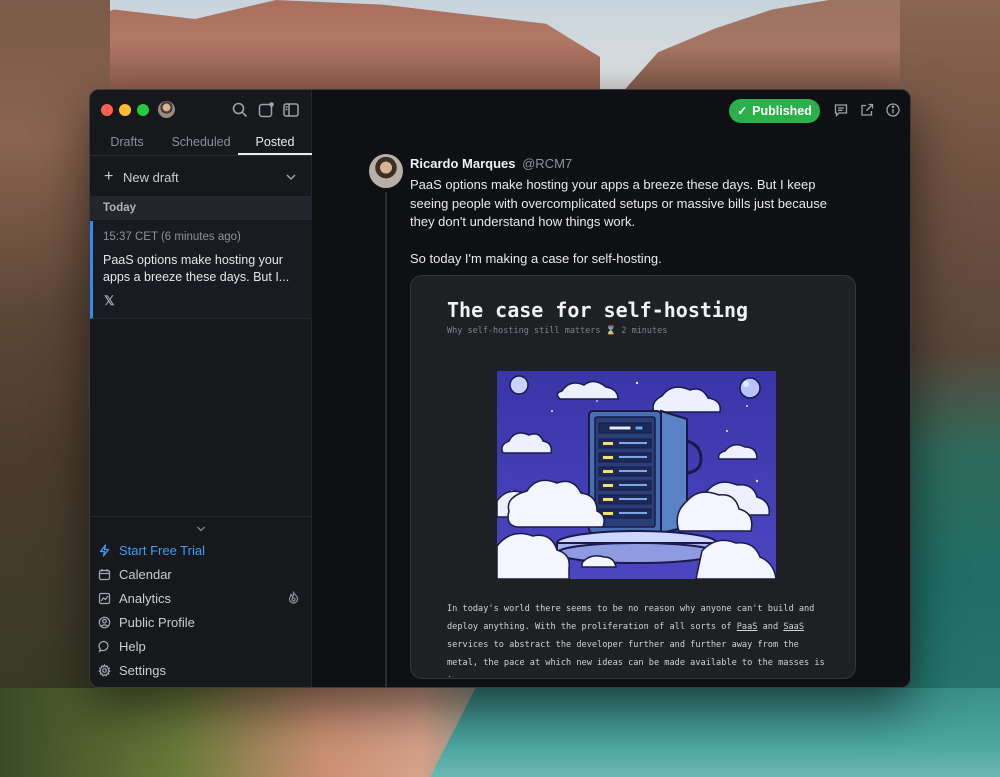  What do you see at coordinates (109, 300) in the screenshot?
I see `x-icon: 𝕏` at bounding box center [109, 300].